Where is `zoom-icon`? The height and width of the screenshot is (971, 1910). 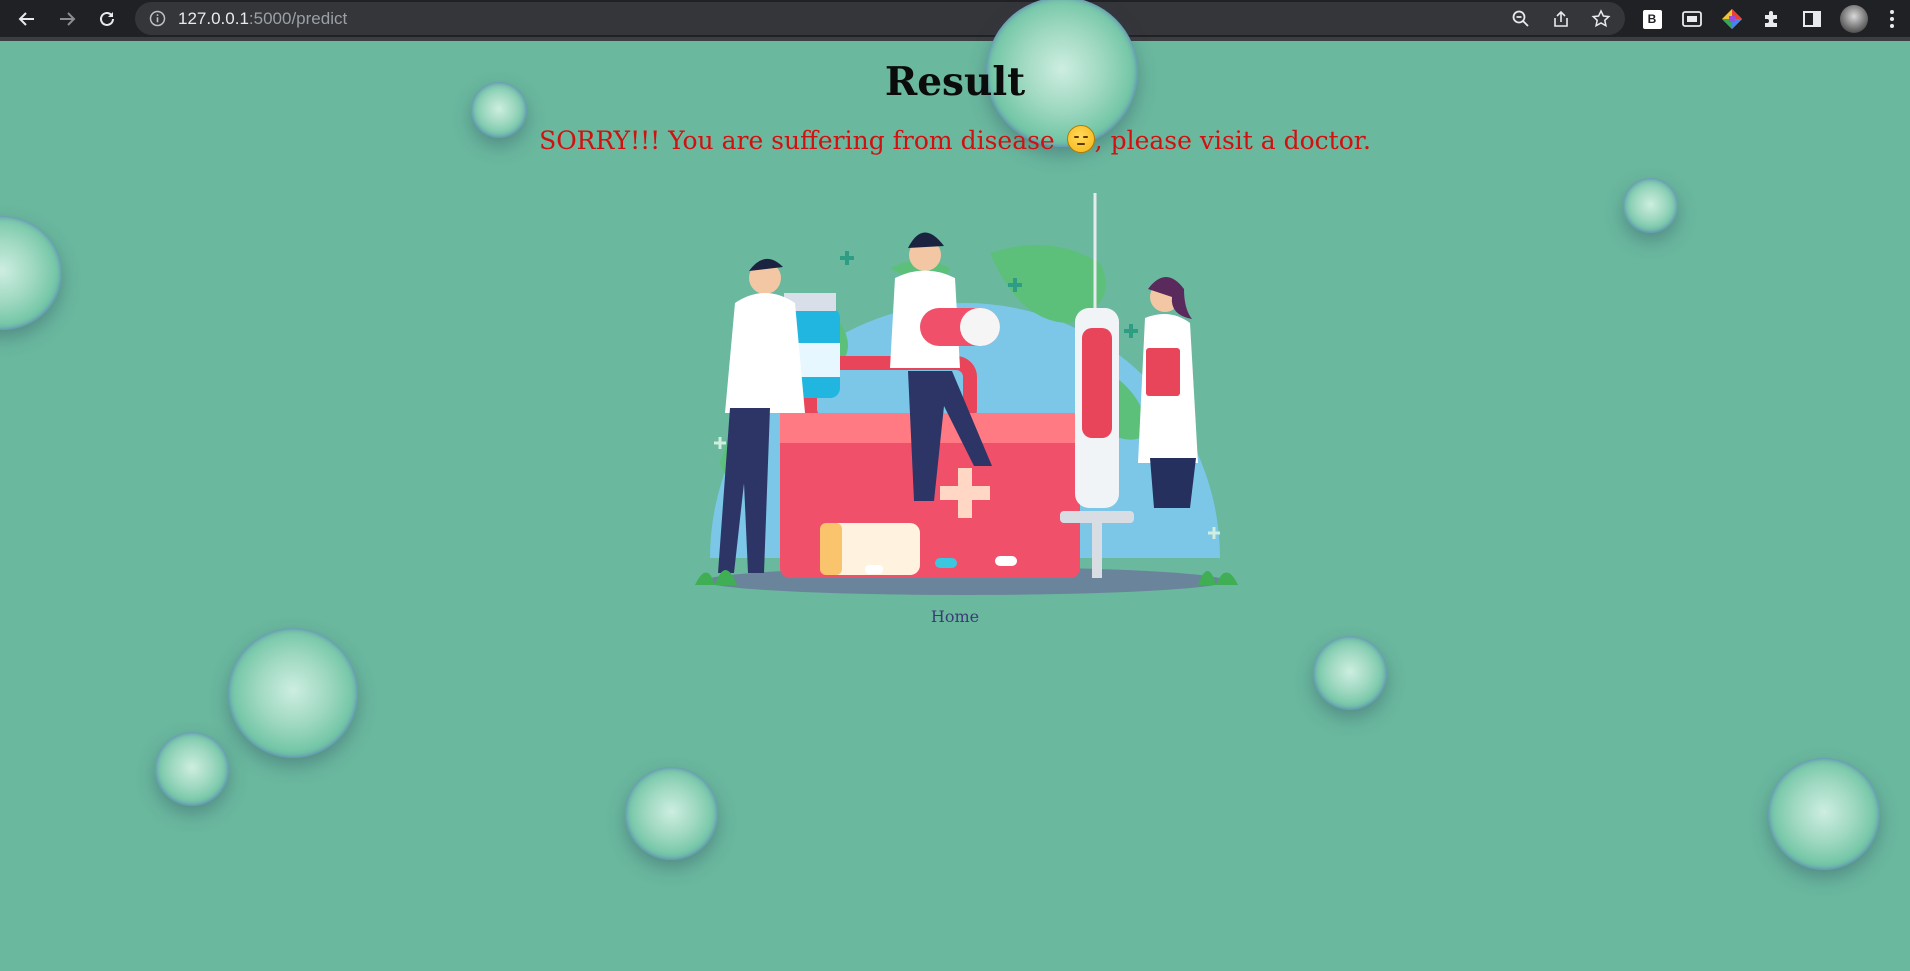 zoom-icon is located at coordinates (1521, 19).